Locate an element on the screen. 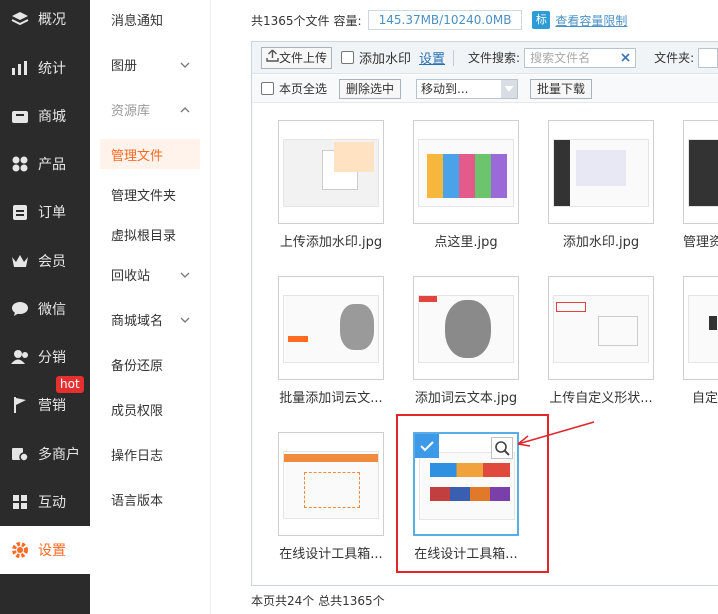 This screenshot has width=718, height=614. nav-item-member: 会员 is located at coordinates (45, 261).